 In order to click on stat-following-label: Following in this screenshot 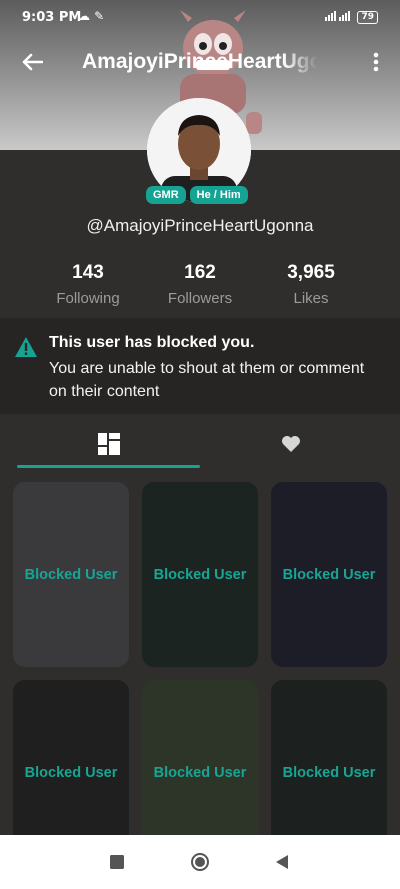, I will do `click(88, 298)`.